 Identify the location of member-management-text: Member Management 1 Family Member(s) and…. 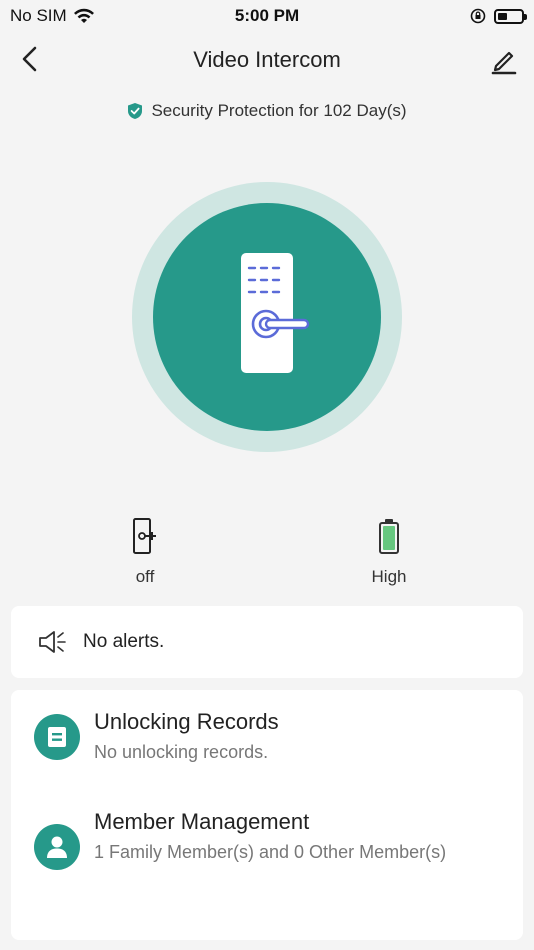
(298, 836).